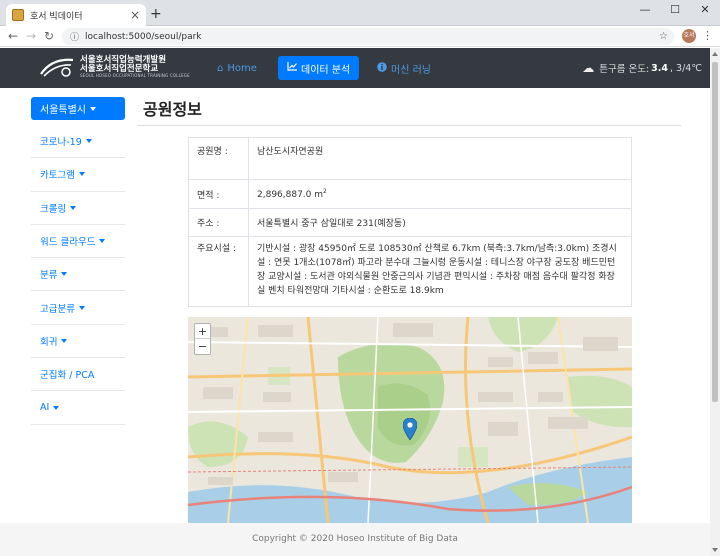  What do you see at coordinates (411, 70) in the screenshot?
I see `nav-machine-learning-label: 머신 러닝` at bounding box center [411, 70].